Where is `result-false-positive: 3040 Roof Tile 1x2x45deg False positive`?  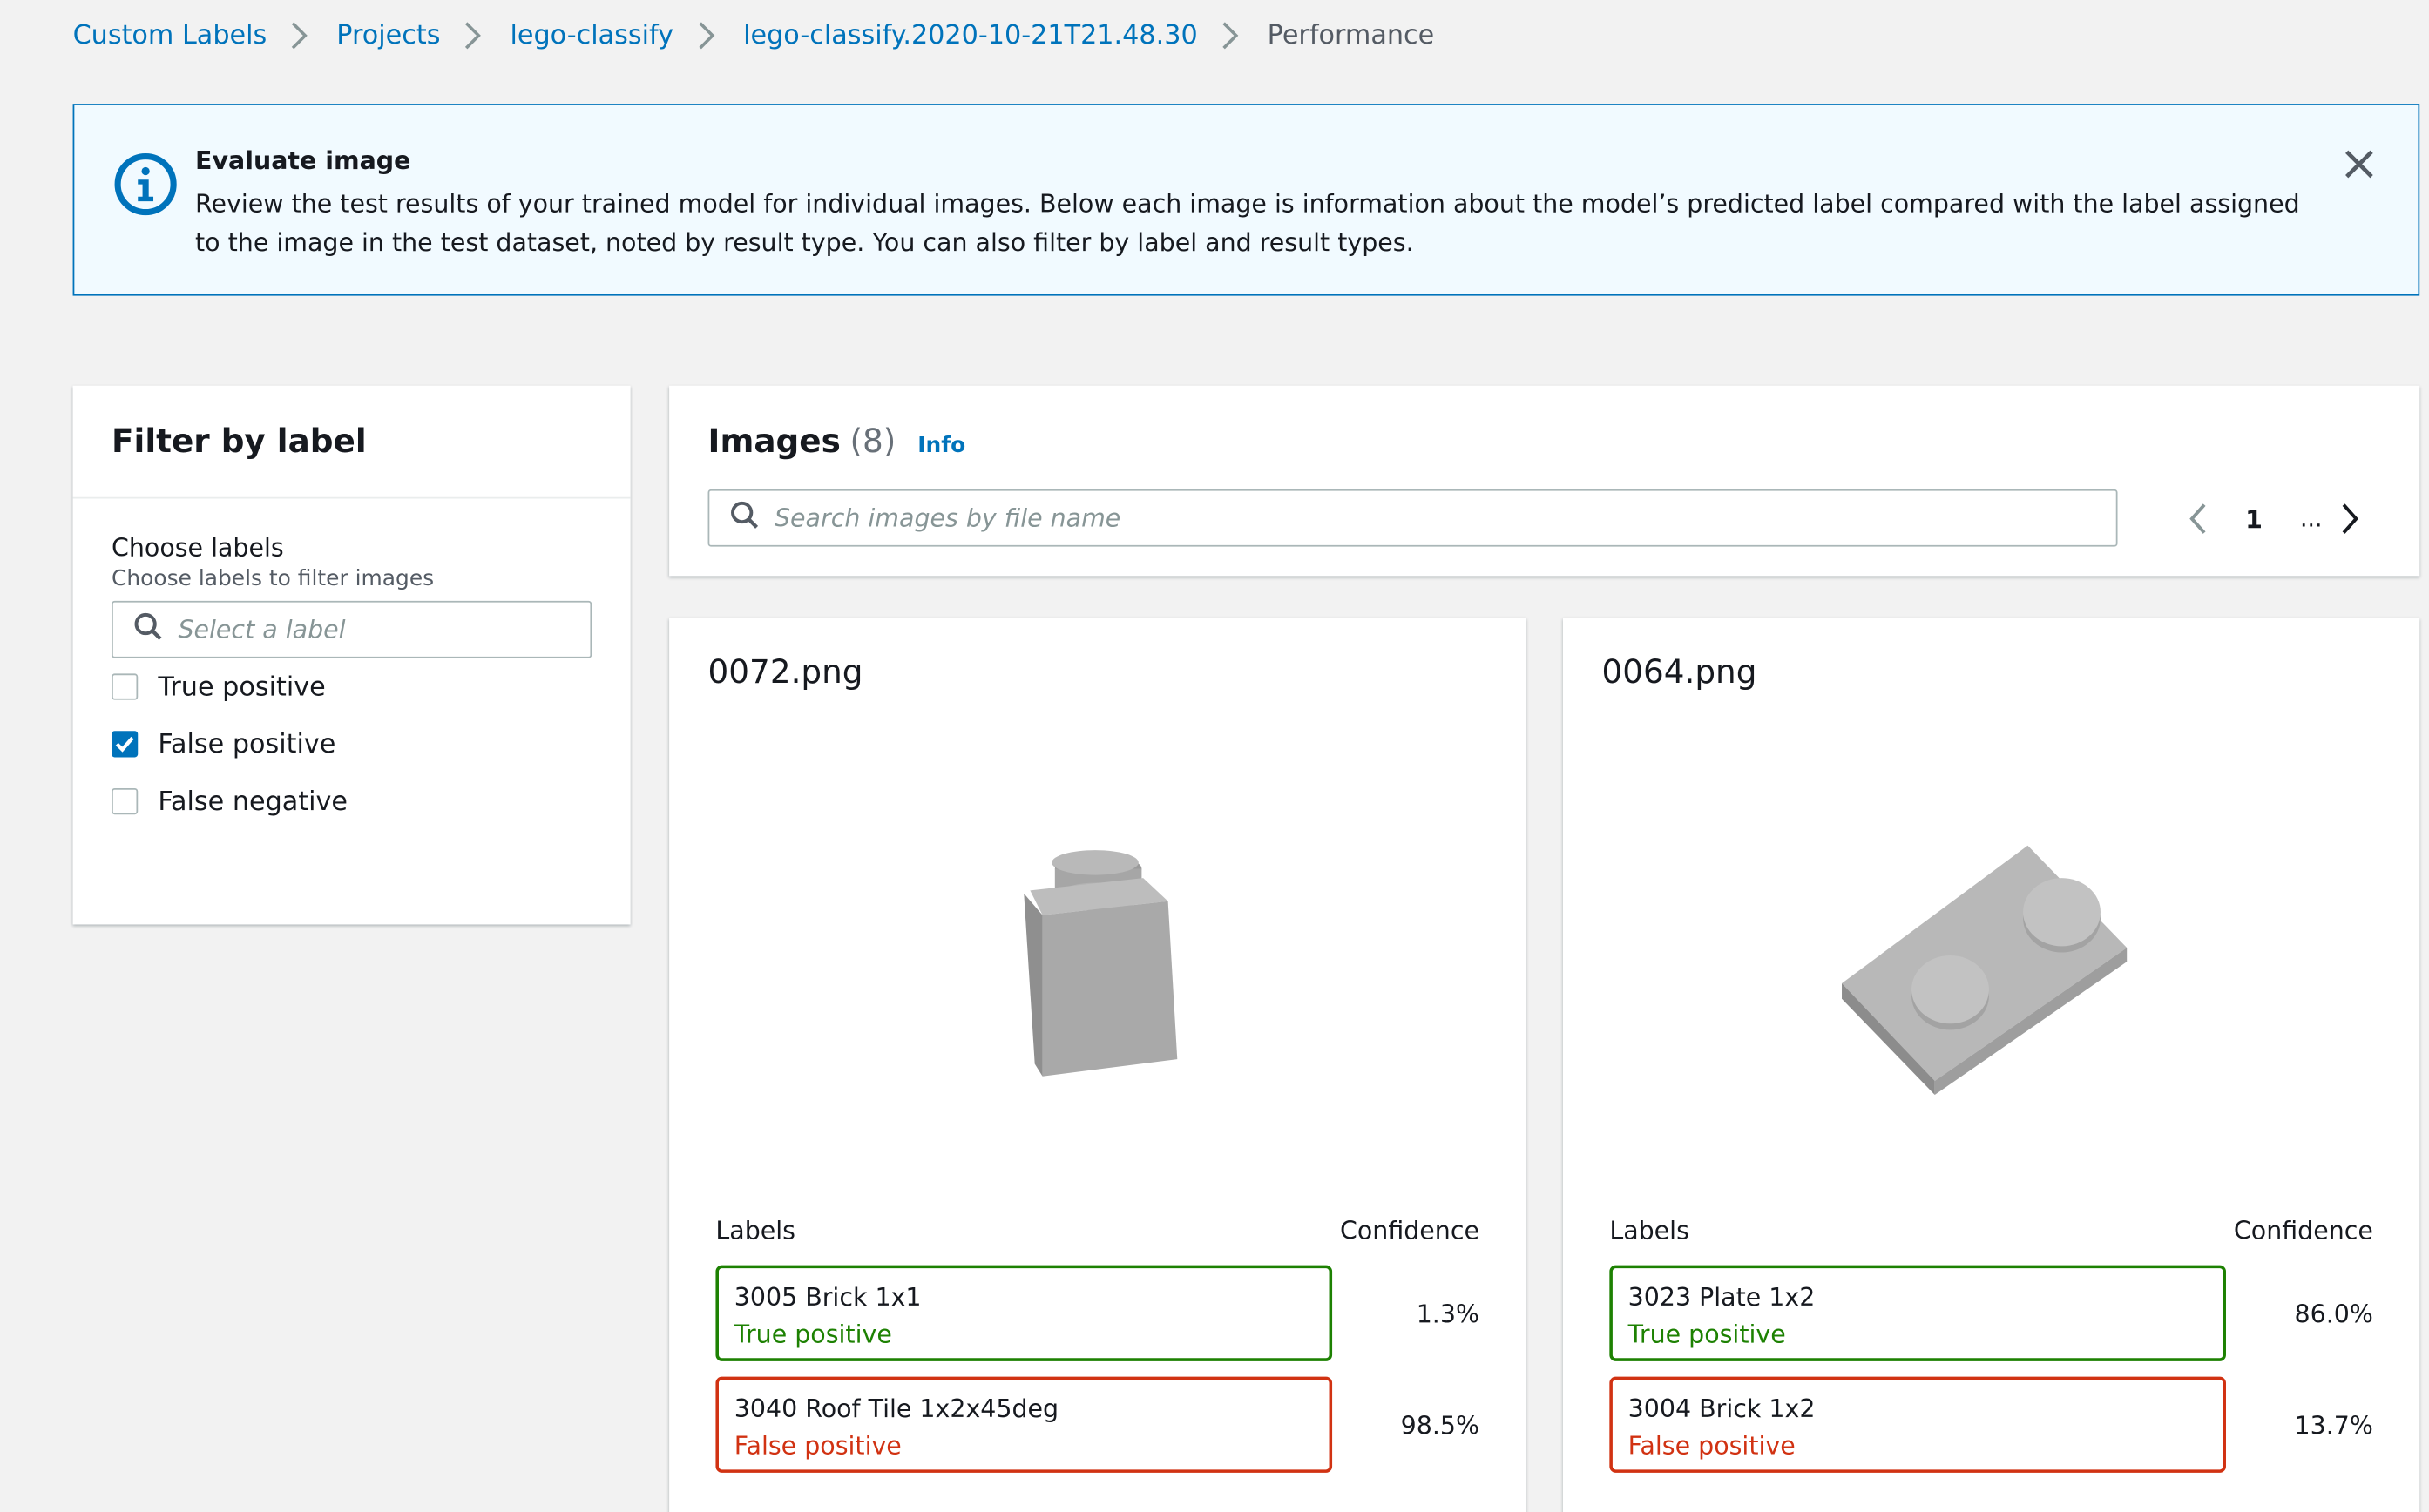
result-false-positive: 3040 Roof Tile 1x2x45deg False positive is located at coordinates (1024, 1424).